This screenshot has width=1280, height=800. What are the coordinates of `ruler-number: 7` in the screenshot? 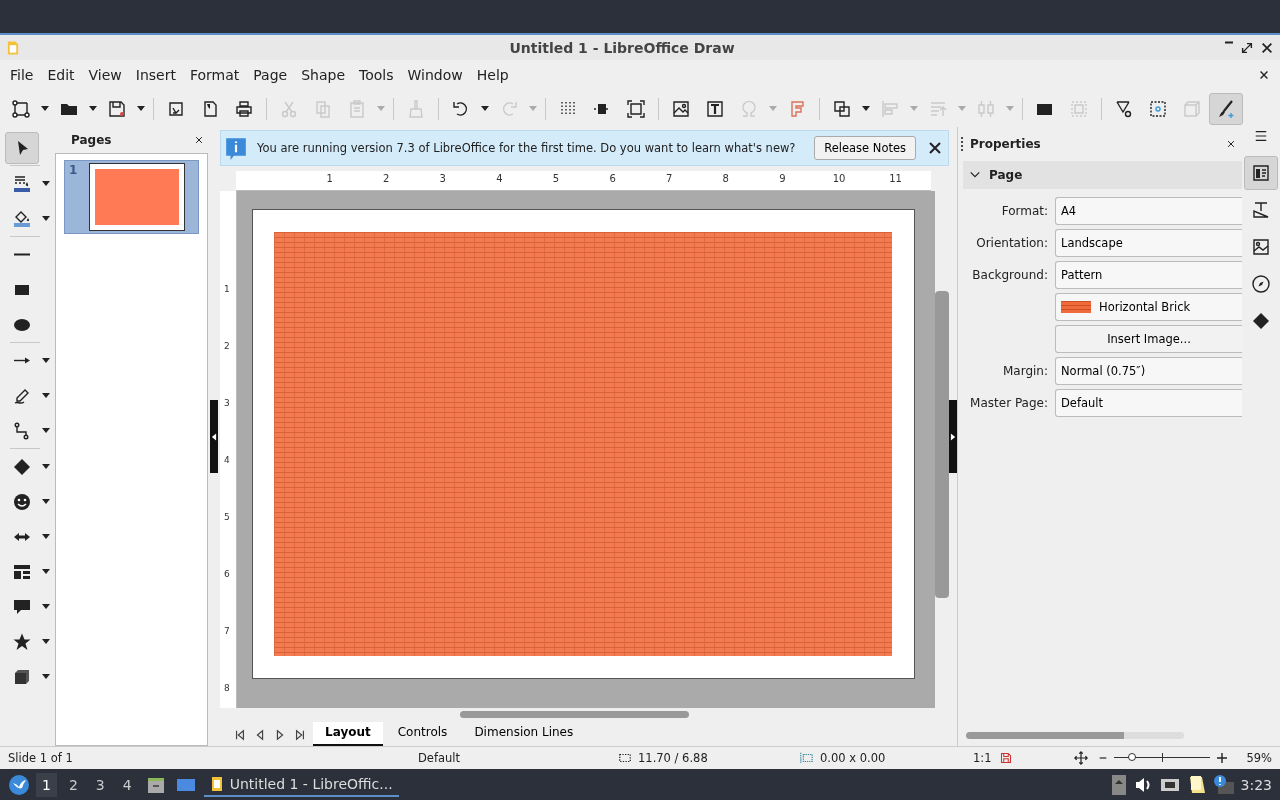 It's located at (227, 631).